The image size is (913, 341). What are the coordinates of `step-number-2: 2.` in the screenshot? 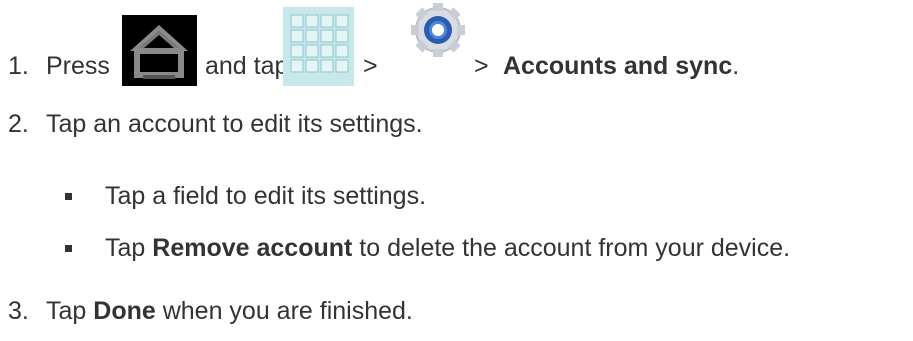 It's located at (18, 124).